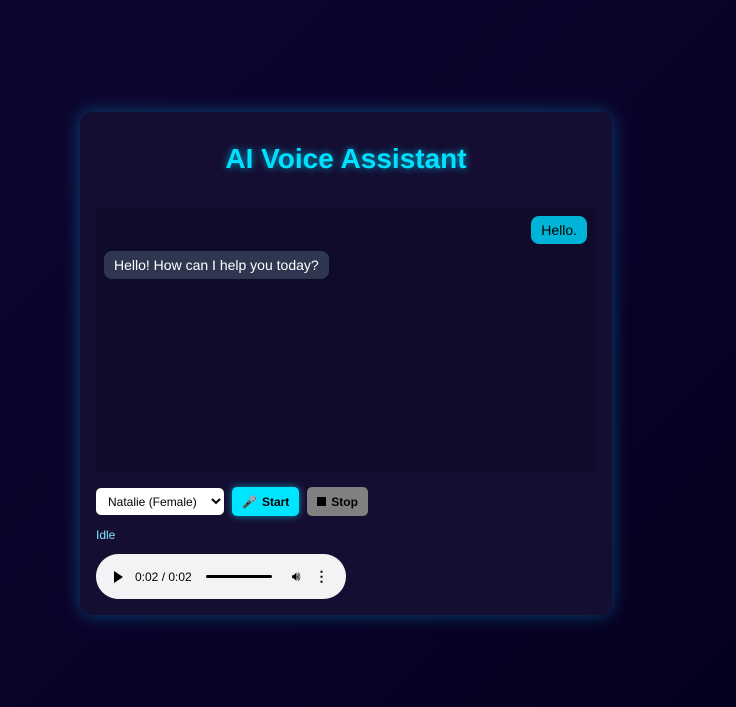 This screenshot has height=707, width=736. Describe the element at coordinates (344, 501) in the screenshot. I see `stop-label: Stop` at that location.